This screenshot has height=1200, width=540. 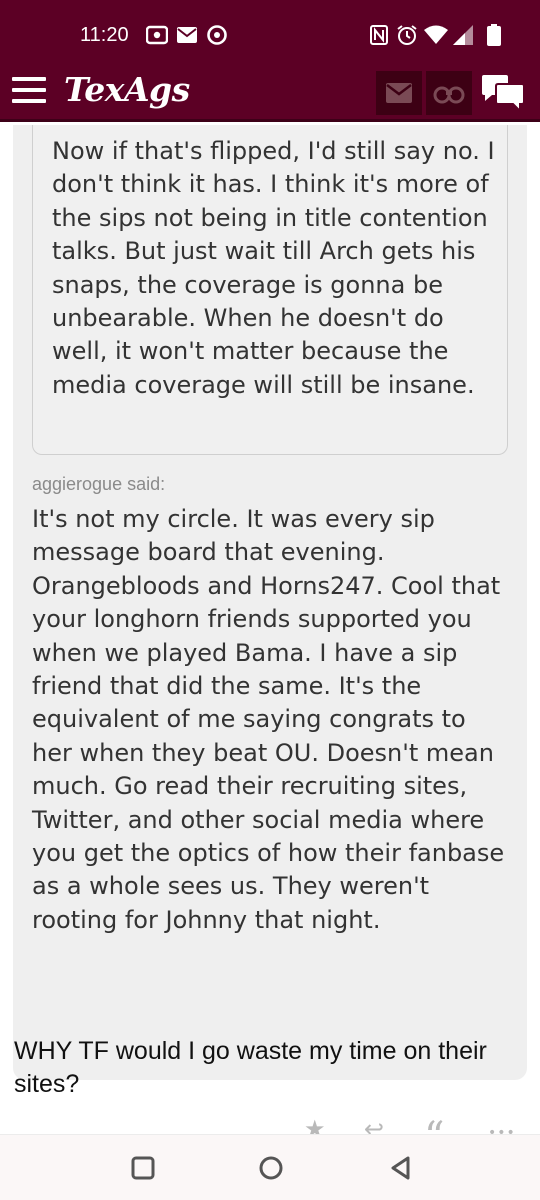 I want to click on square-icon, so click(x=143, y=1168).